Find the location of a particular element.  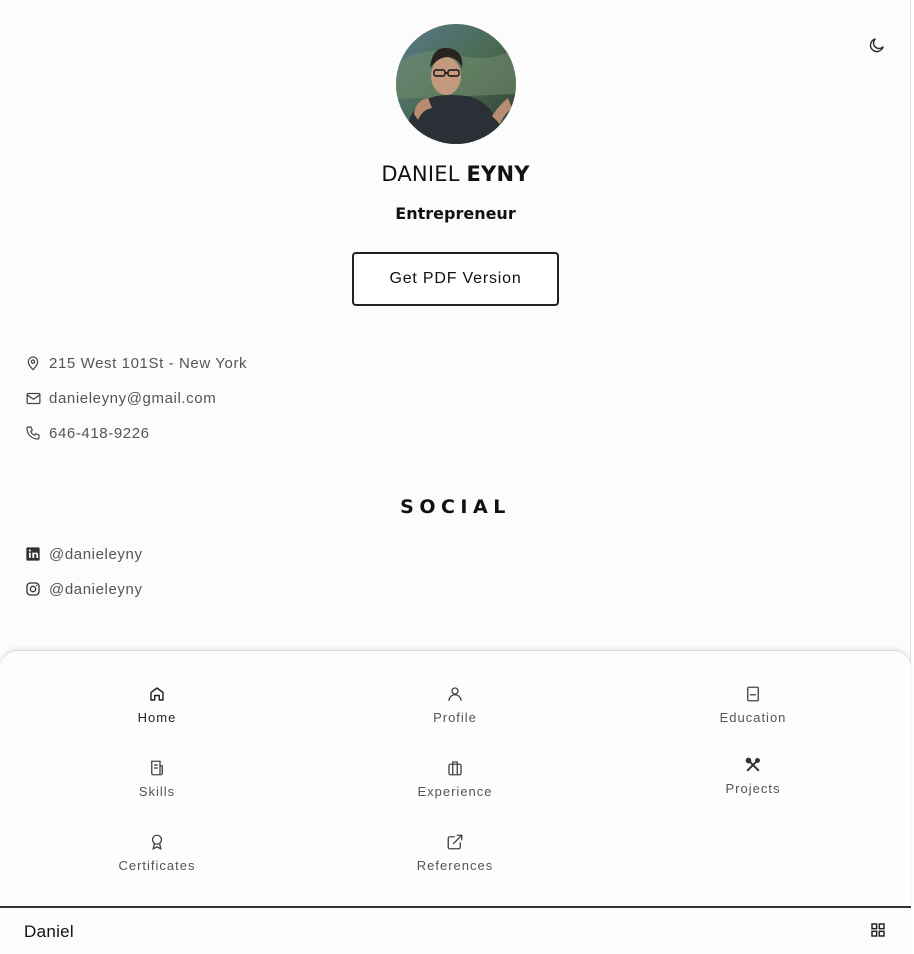

contact-phone: 646-418-9226 is located at coordinates (87, 433).